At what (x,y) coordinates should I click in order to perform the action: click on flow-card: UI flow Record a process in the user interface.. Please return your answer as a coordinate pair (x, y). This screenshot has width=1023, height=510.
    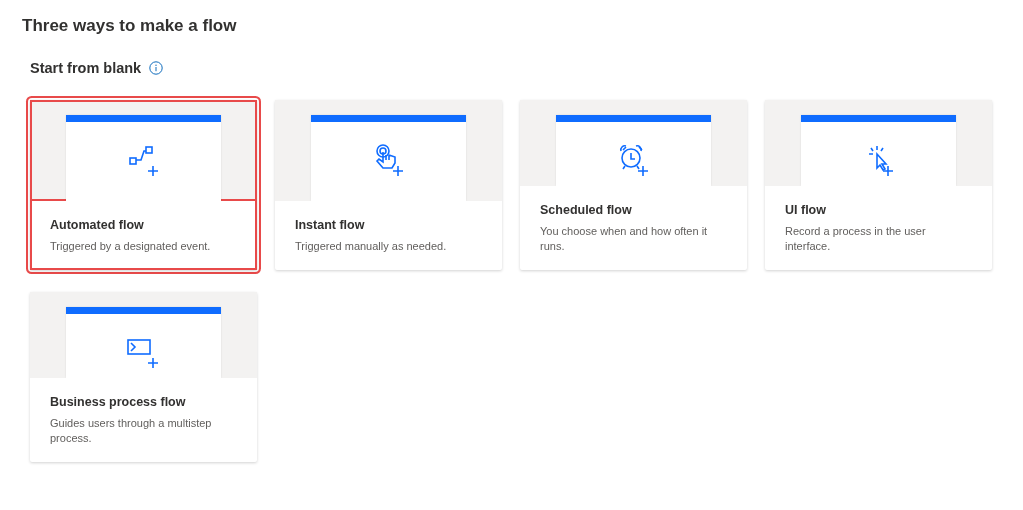
    Looking at the image, I should click on (878, 185).